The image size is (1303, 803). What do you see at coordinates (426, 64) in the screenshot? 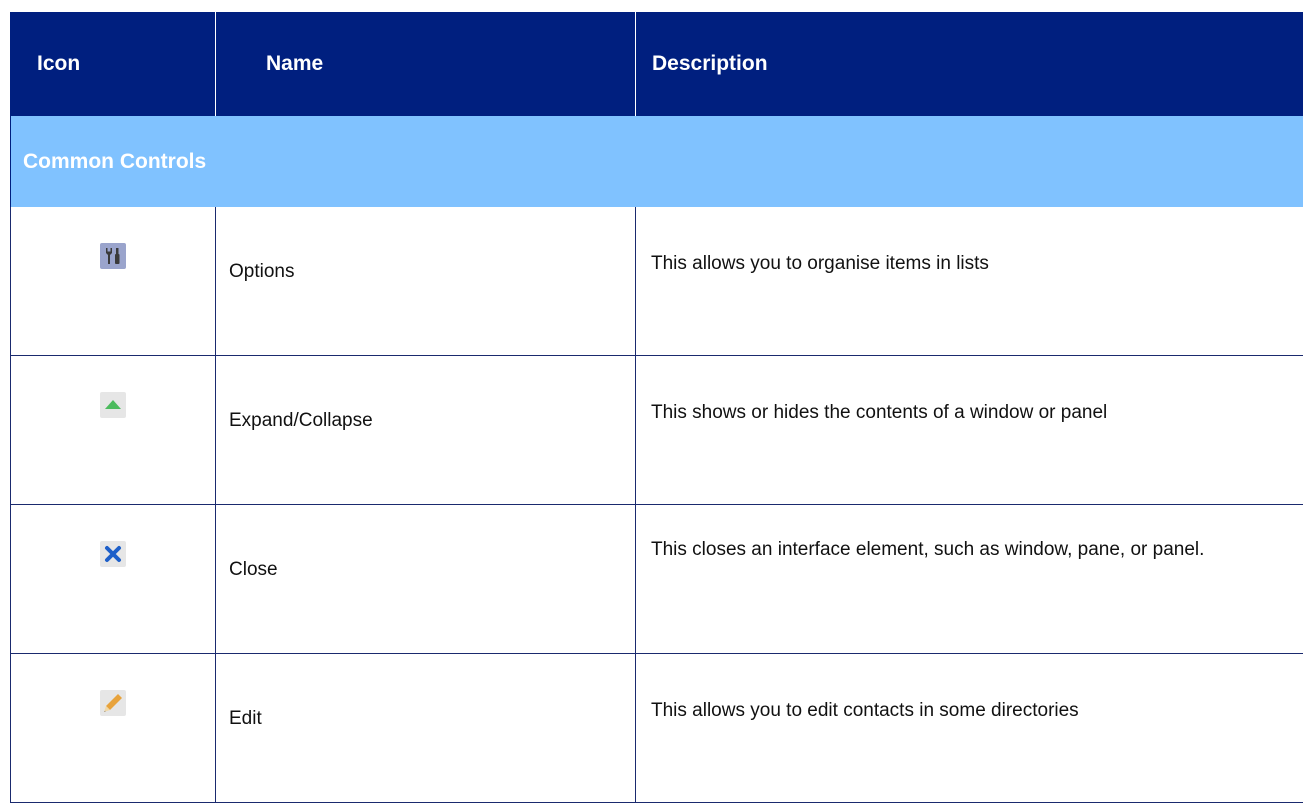
I see `header-name: Name` at bounding box center [426, 64].